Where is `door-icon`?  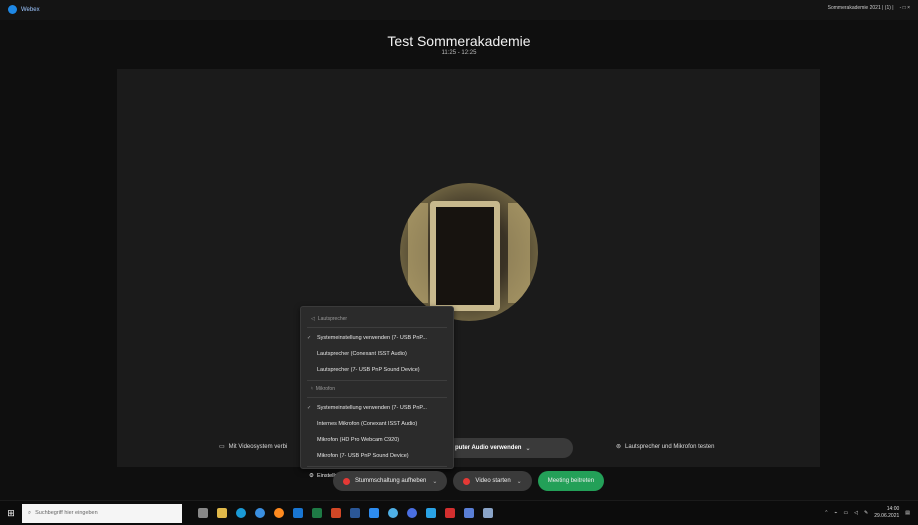
door-icon is located at coordinates (465, 256).